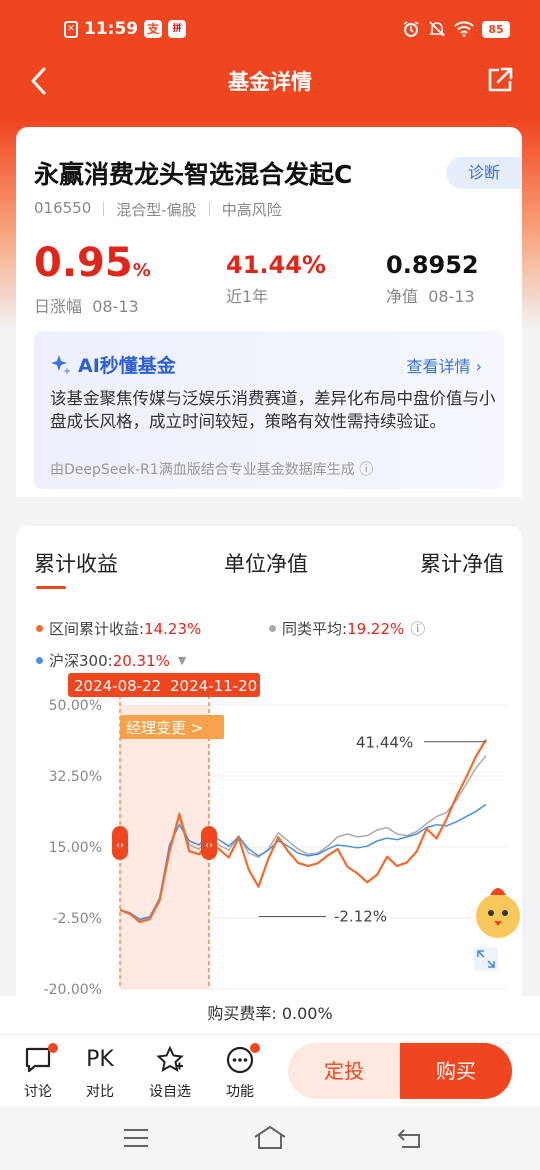  I want to click on system-nav-bar, so click(270, 1138).